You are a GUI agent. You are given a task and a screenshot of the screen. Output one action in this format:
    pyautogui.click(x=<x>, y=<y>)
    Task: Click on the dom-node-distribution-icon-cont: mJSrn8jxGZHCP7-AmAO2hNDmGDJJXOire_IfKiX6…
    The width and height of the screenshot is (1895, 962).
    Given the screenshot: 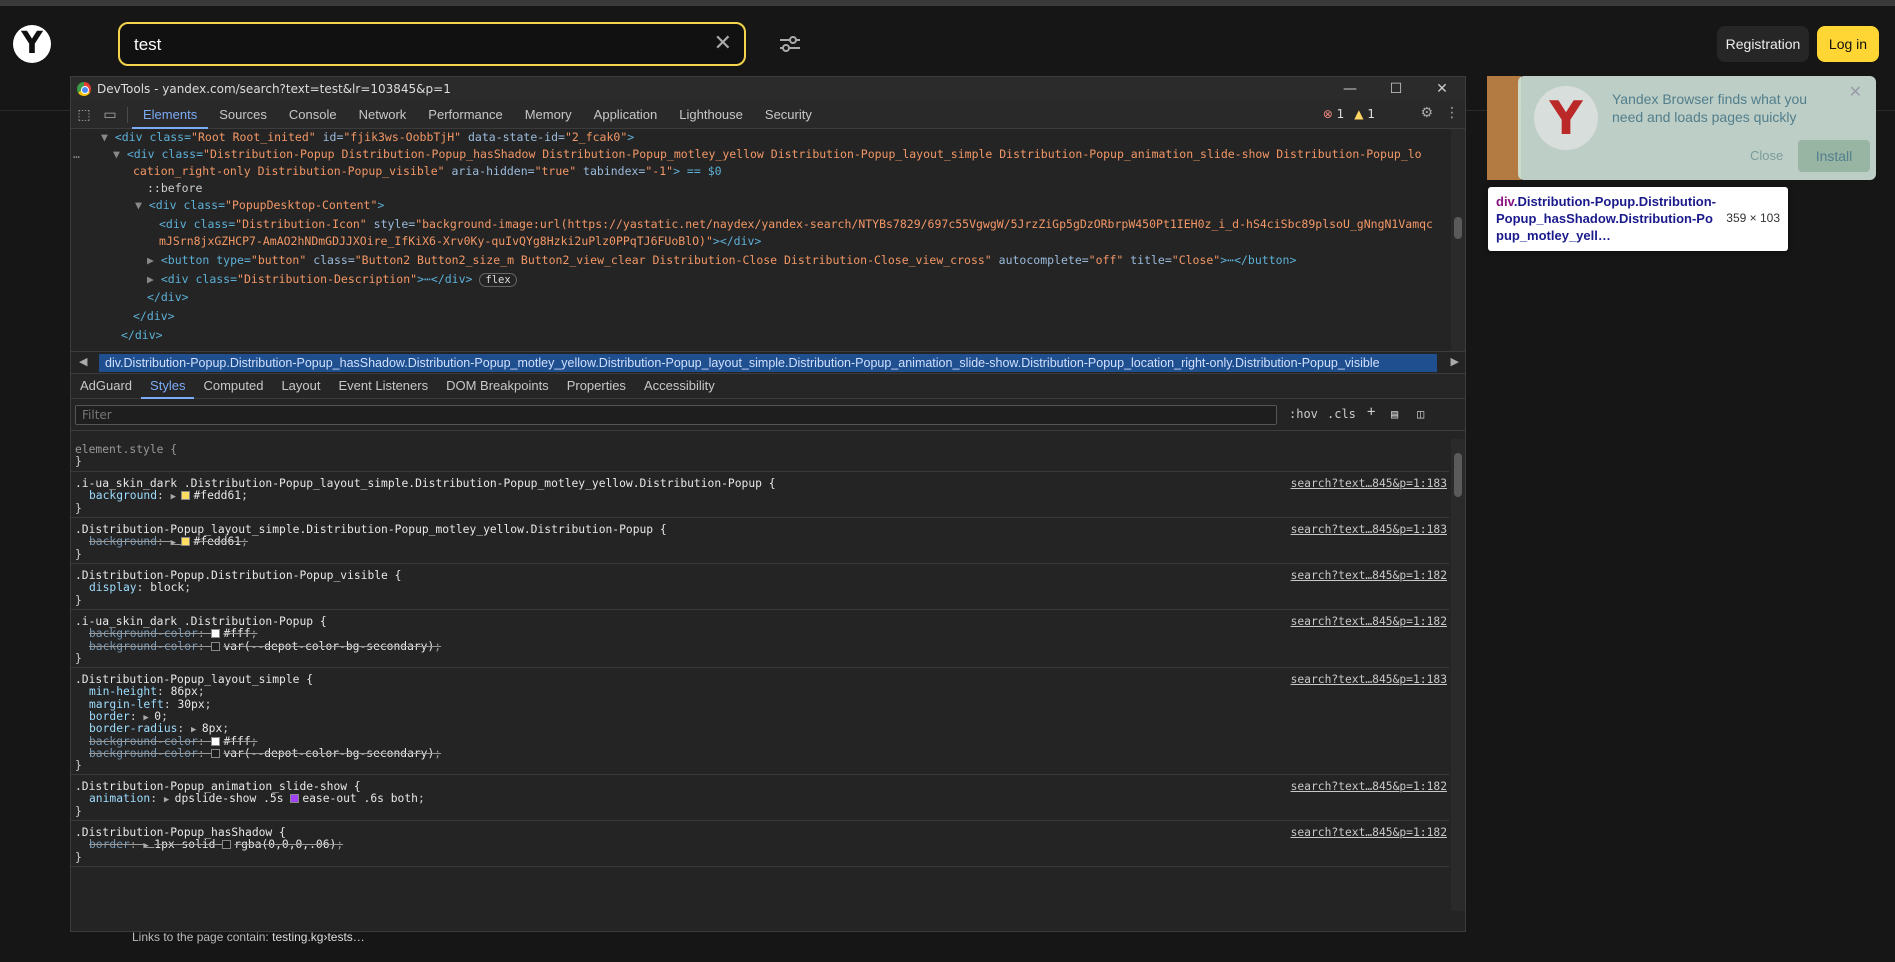 What is the action you would take?
    pyautogui.click(x=460, y=241)
    